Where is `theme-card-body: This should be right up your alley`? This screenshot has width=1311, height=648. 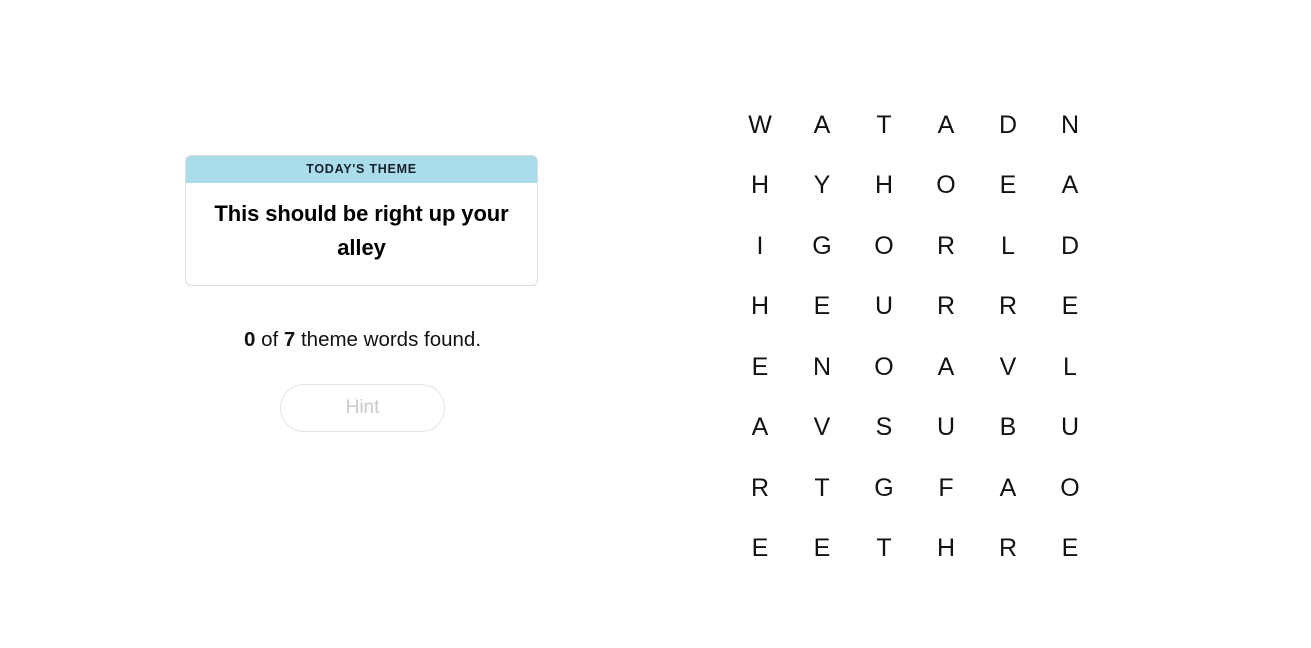
theme-card-body: This should be right up your alley is located at coordinates (361, 234).